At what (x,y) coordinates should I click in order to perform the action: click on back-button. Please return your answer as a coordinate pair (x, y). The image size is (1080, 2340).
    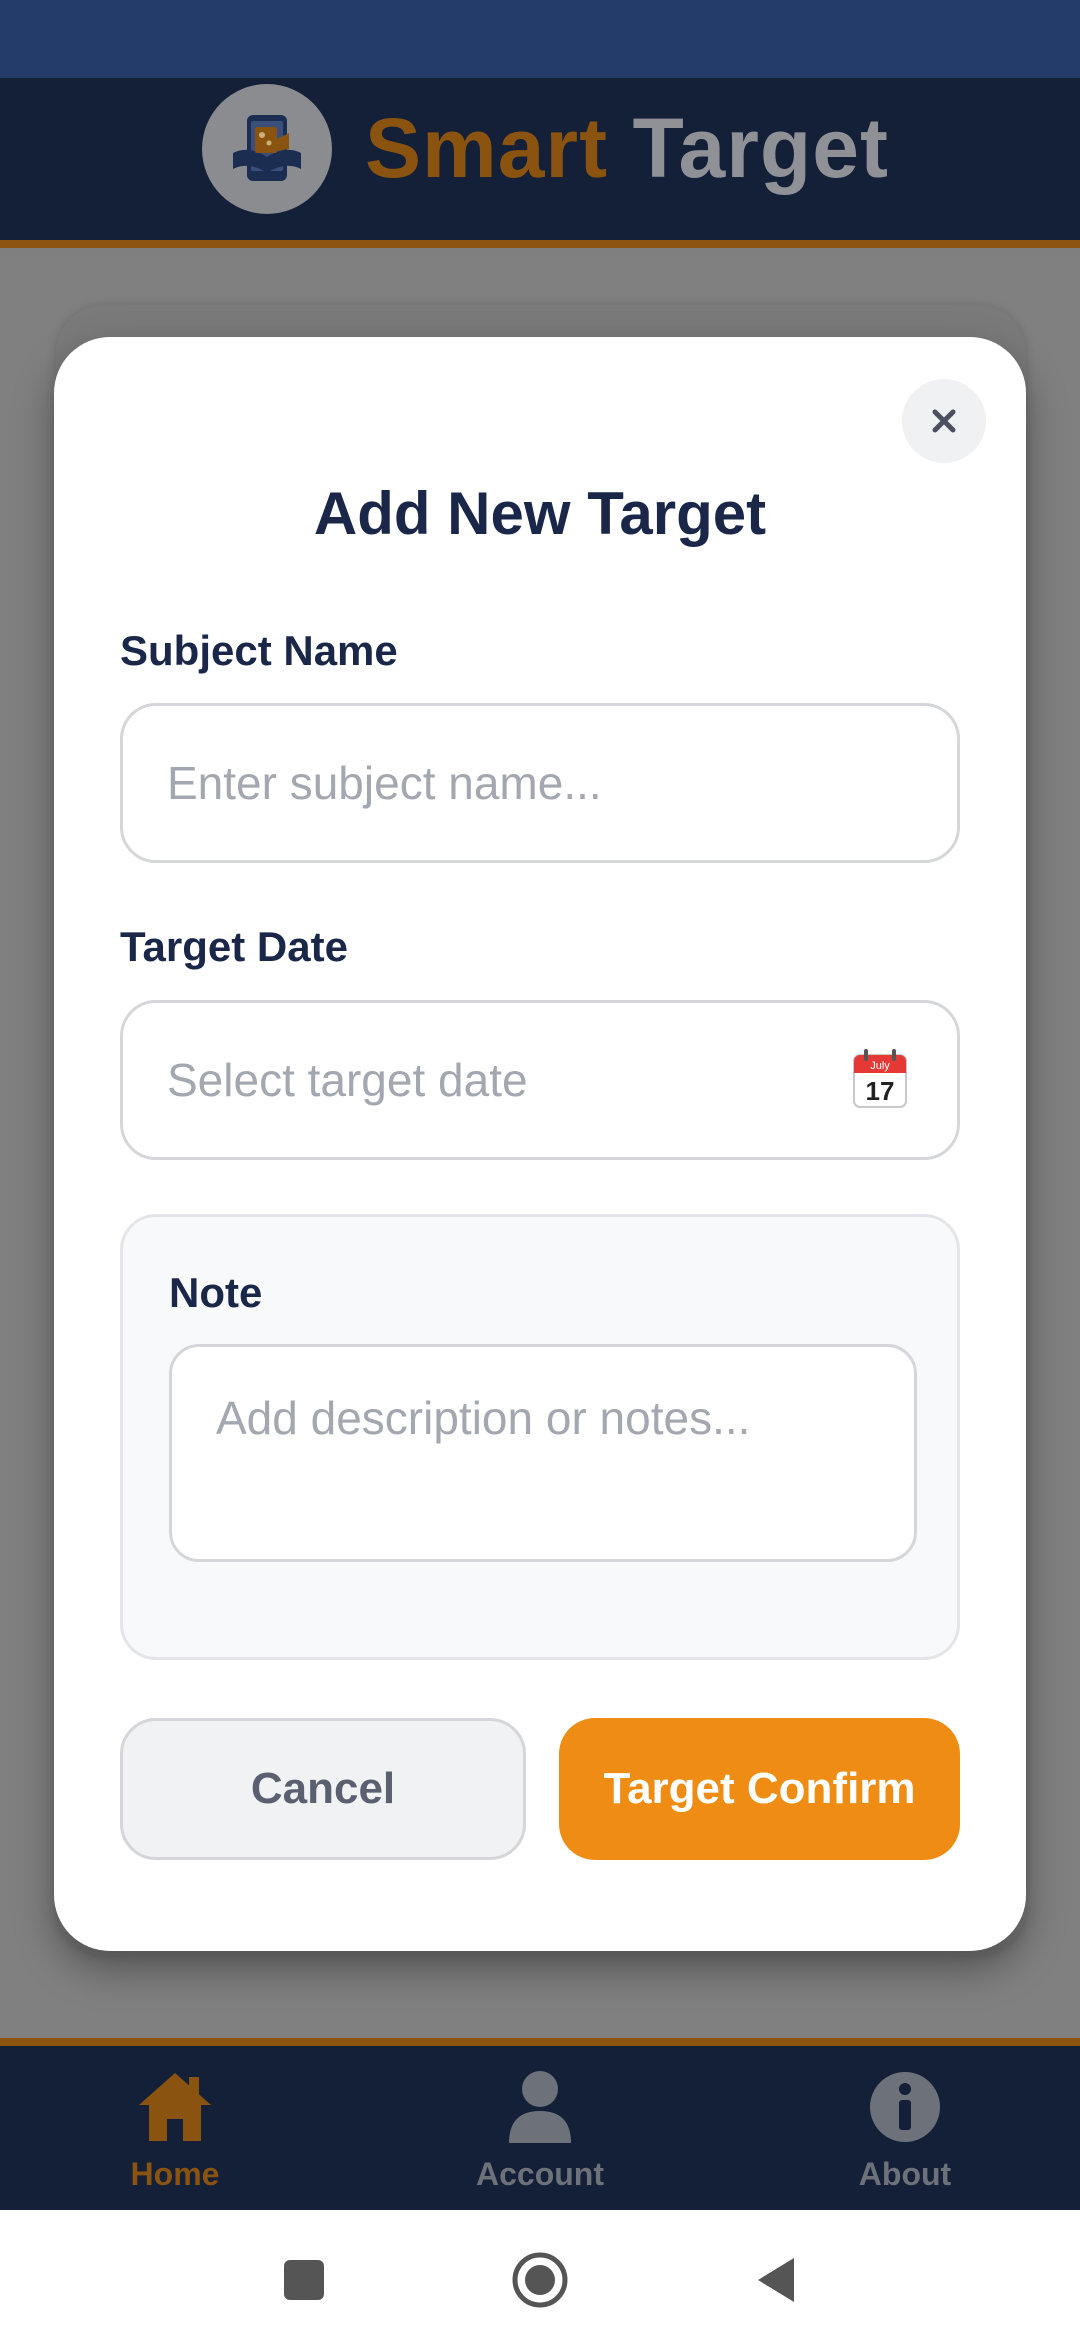
    Looking at the image, I should click on (776, 2280).